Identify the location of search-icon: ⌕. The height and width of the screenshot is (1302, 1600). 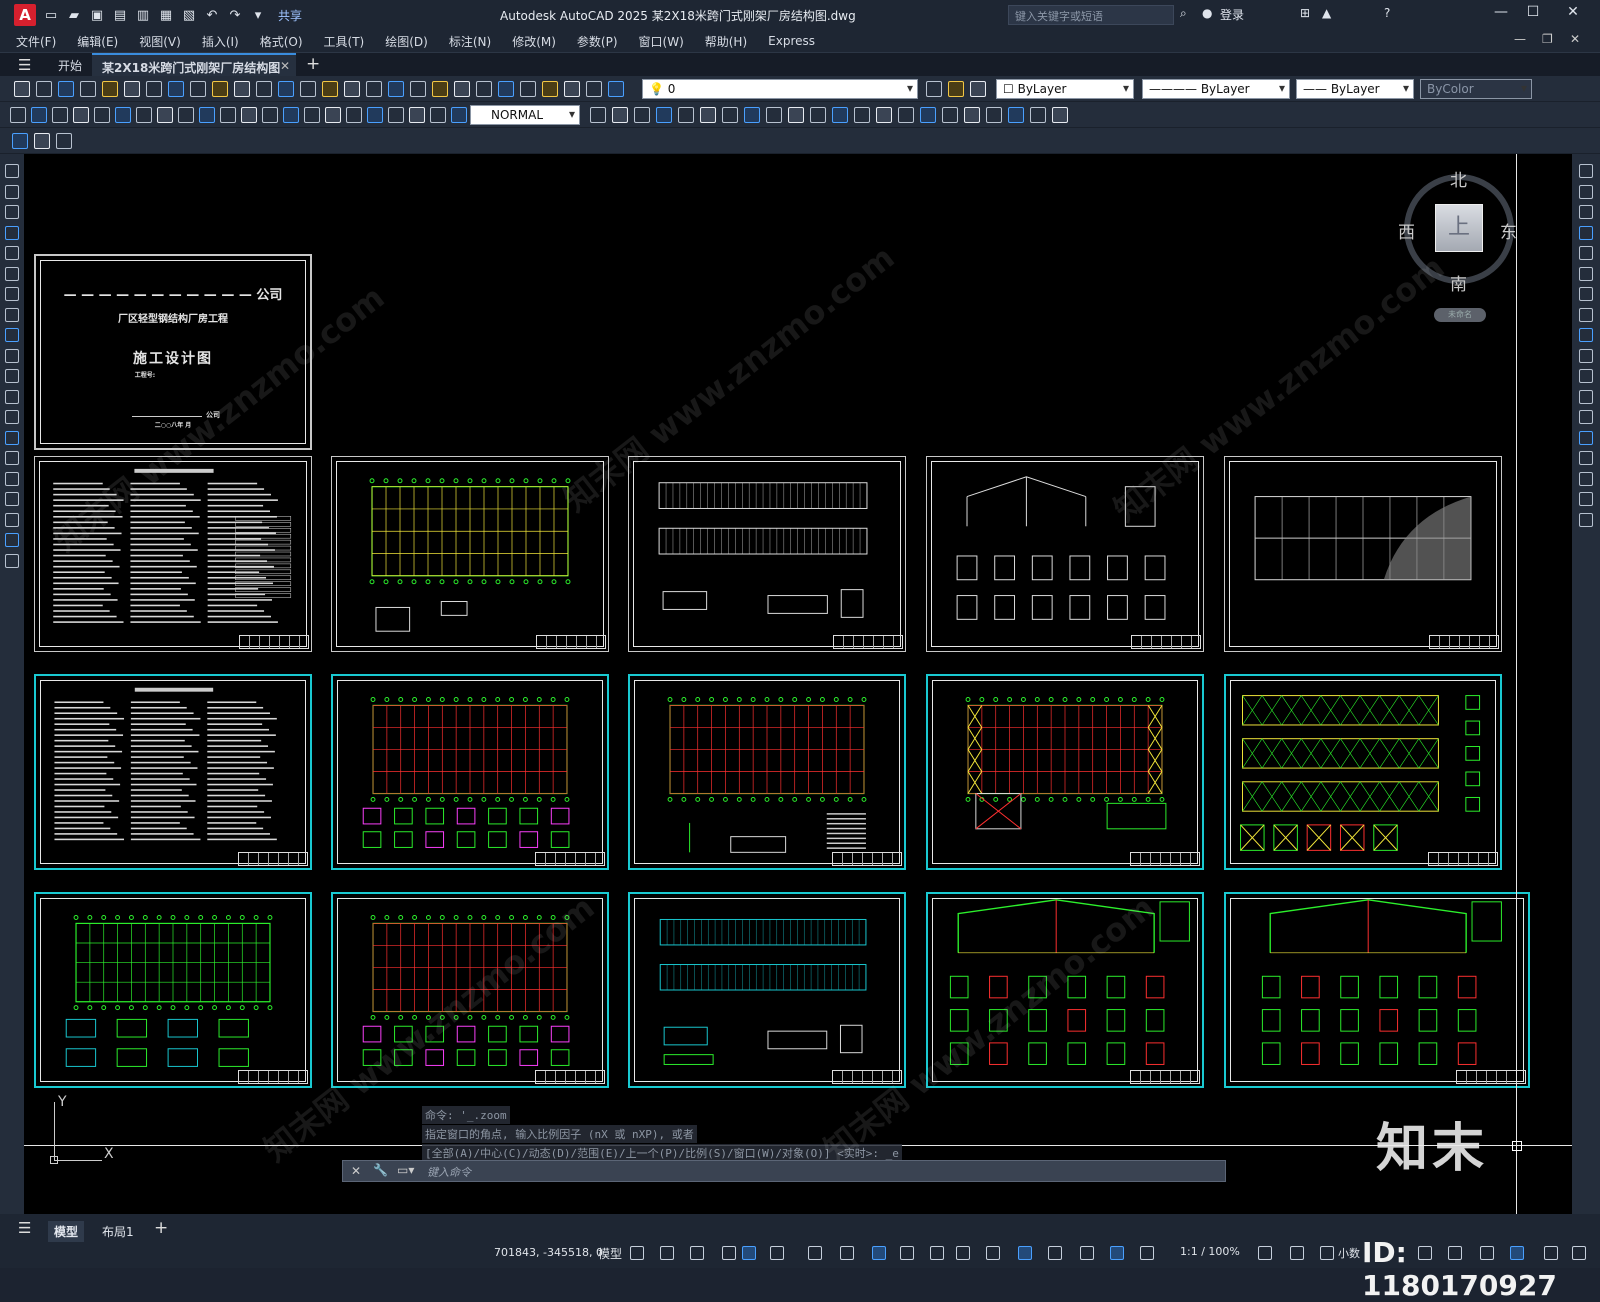
(1183, 13).